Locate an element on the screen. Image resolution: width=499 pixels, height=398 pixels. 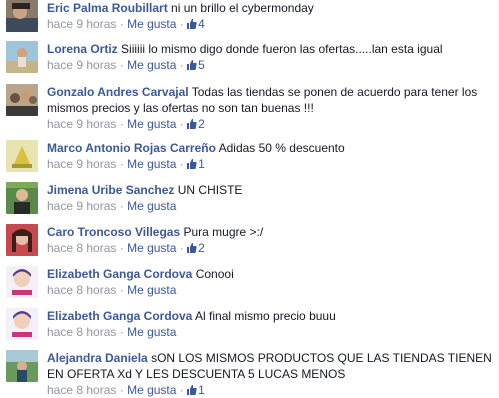
comment-meta: hace 9 horas · Me gusta is located at coordinates (270, 206).